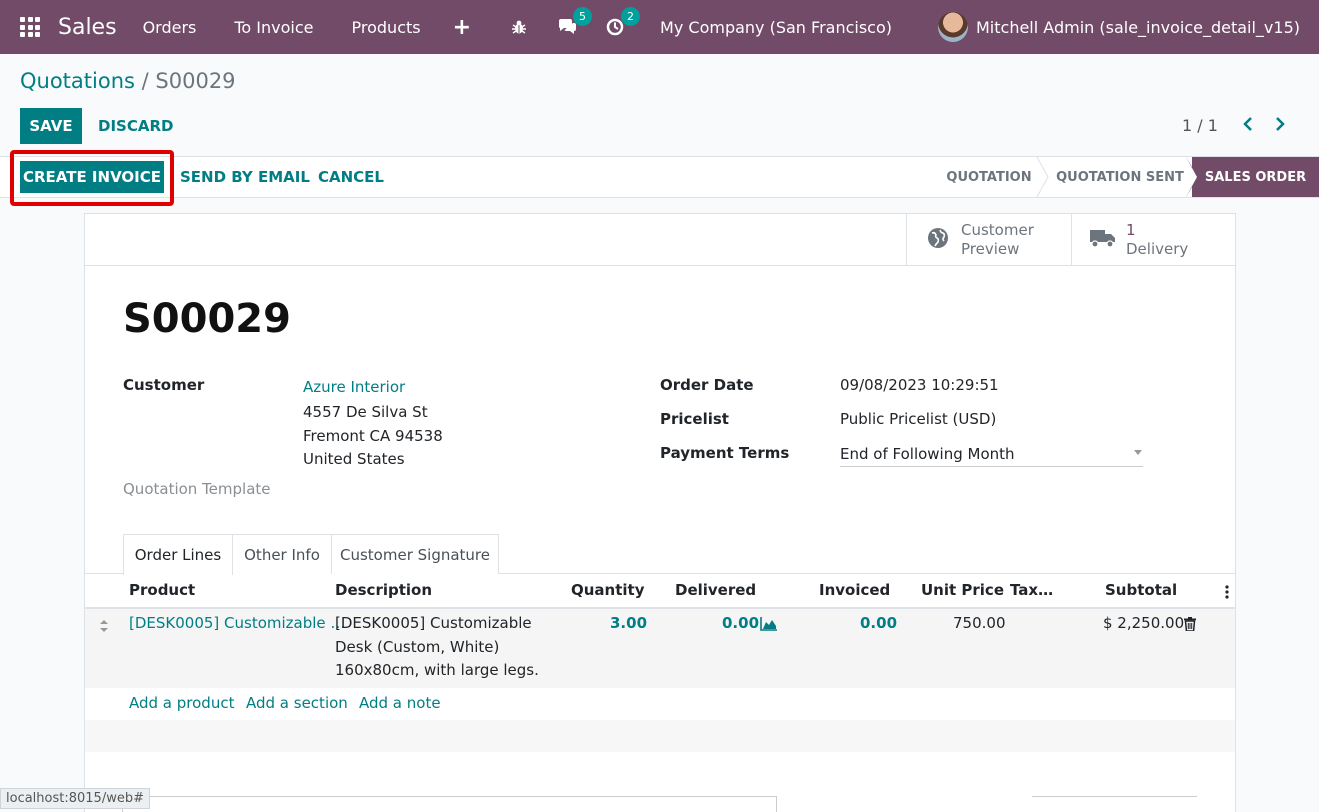 This screenshot has height=812, width=1319. Describe the element at coordinates (1280, 126) in the screenshot. I see `chevron-right-icon` at that location.